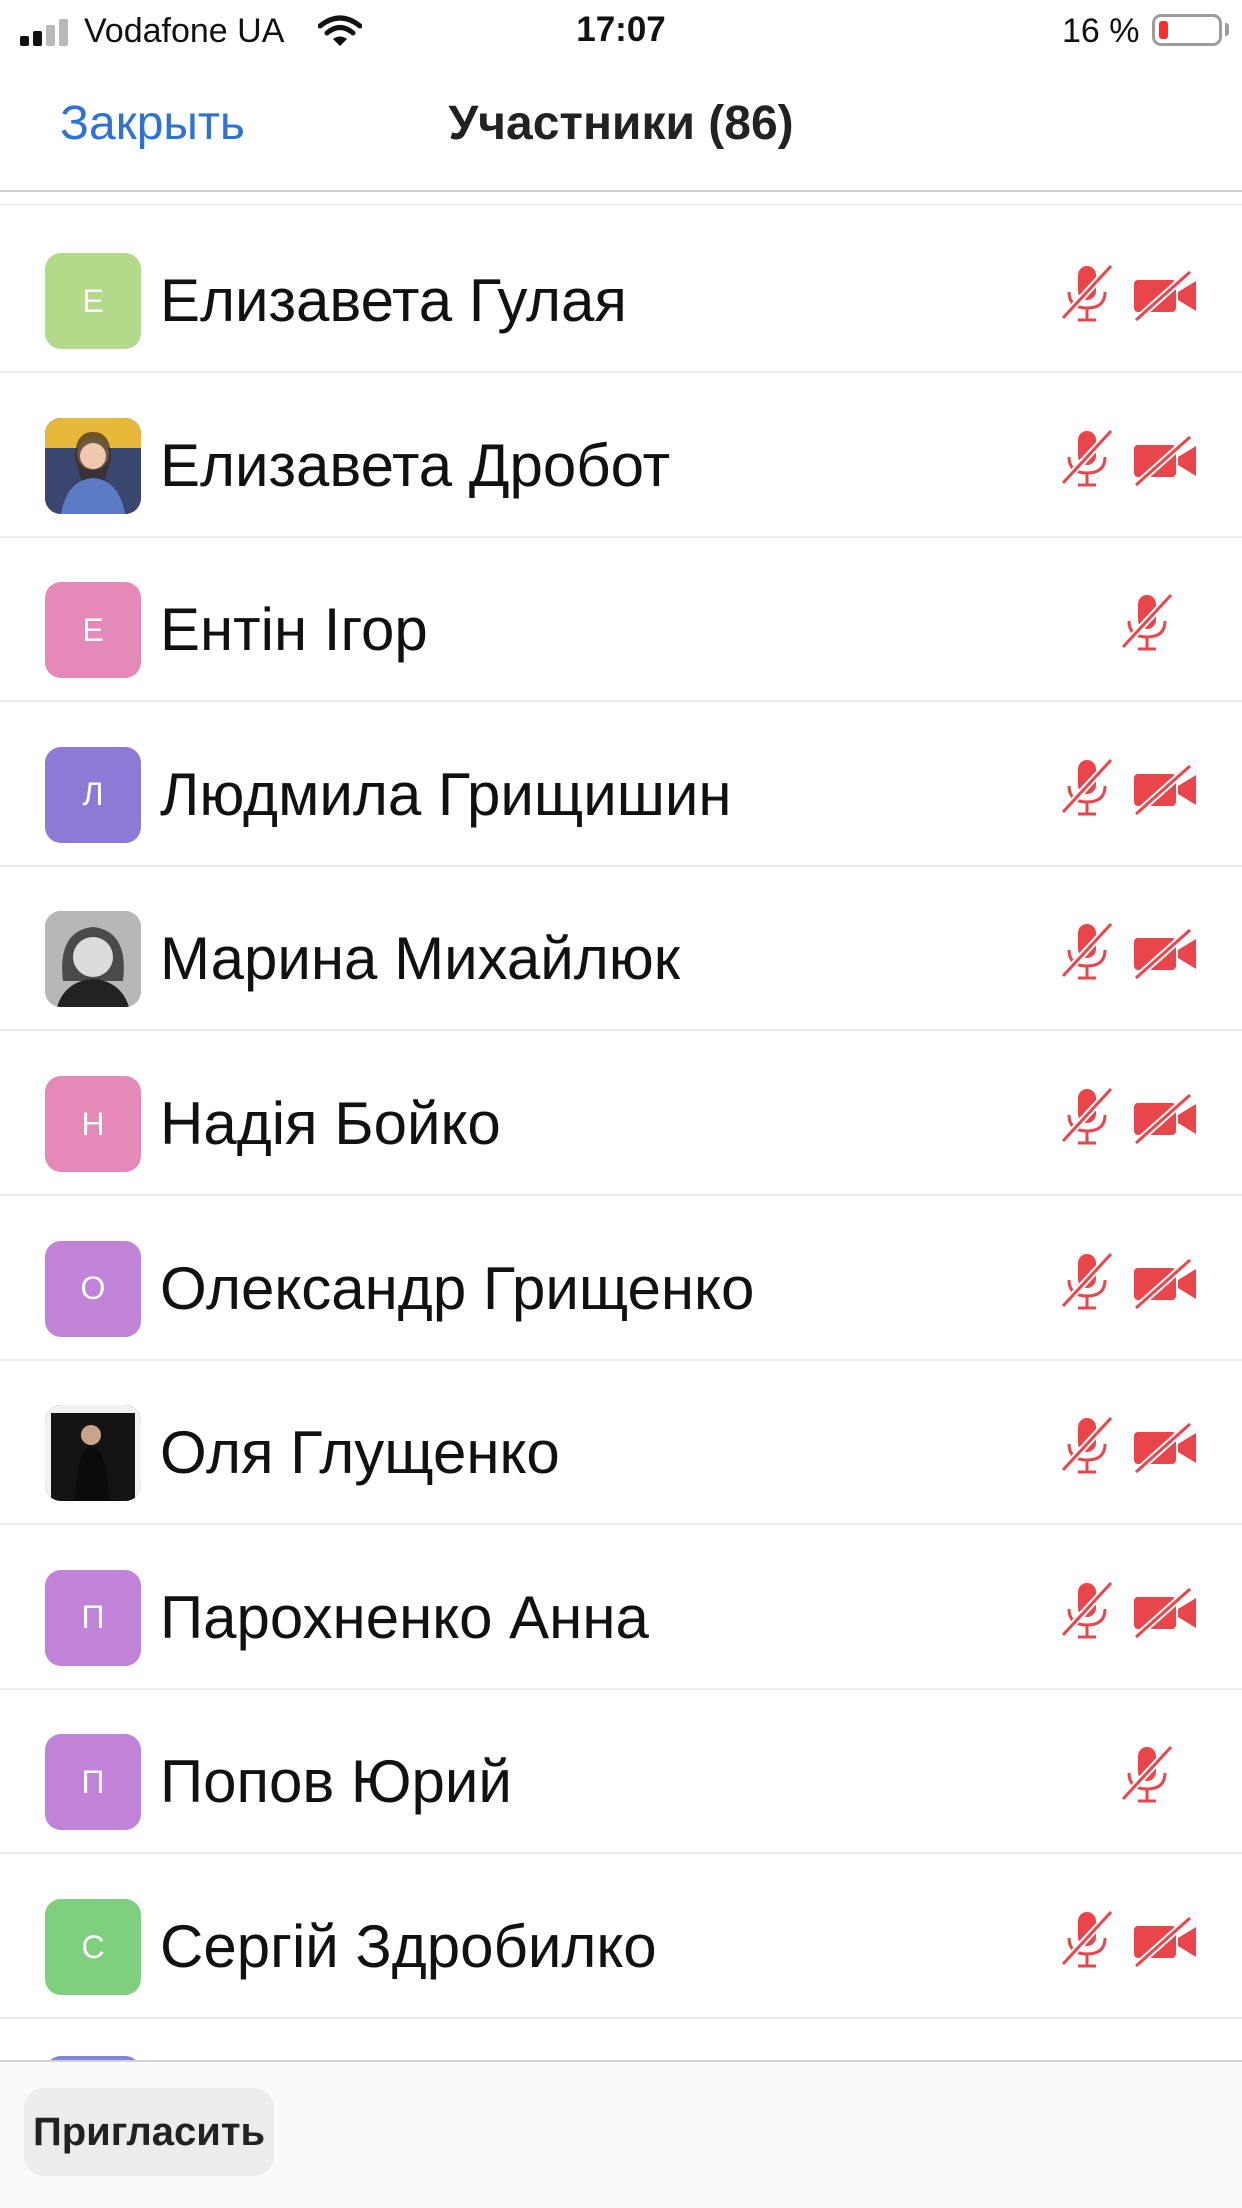 Image resolution: width=1242 pixels, height=2208 pixels. Describe the element at coordinates (621, 2134) in the screenshot. I see `bottom-toolbar: Пригласить` at that location.